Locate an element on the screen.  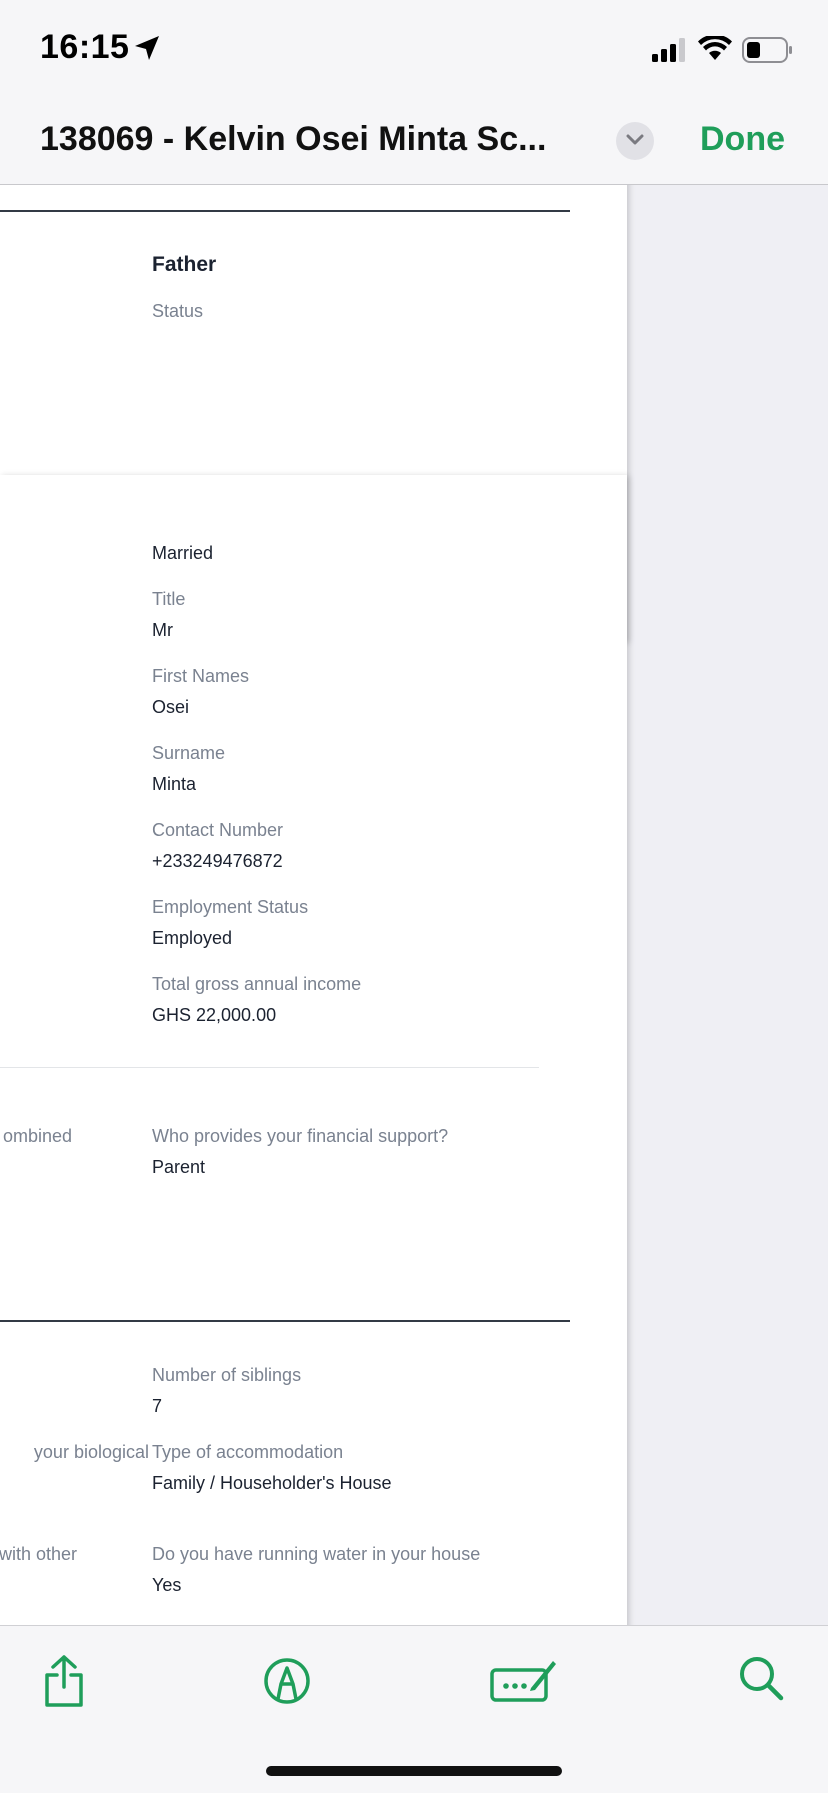
wifi-icon is located at coordinates (715, 48).